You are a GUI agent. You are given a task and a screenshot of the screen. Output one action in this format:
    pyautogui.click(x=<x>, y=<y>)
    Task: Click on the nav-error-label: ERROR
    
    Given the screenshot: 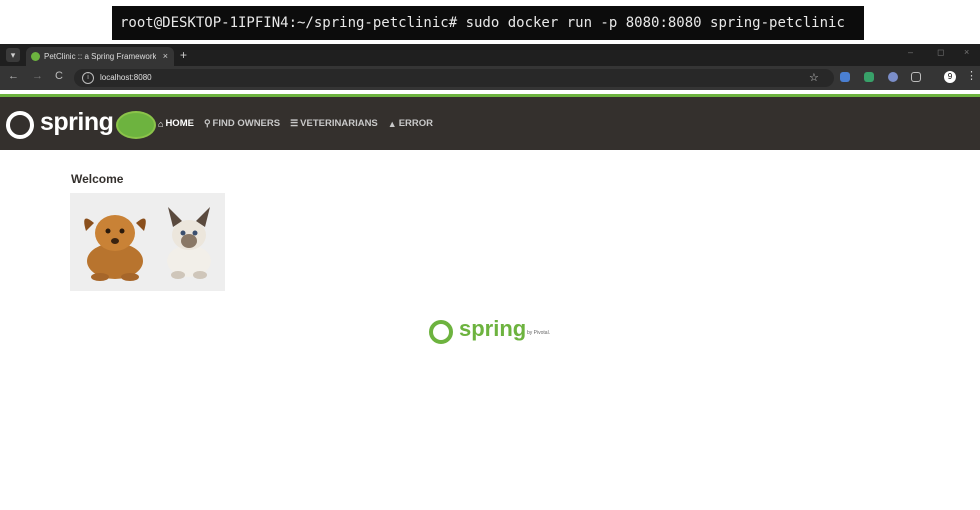 What is the action you would take?
    pyautogui.click(x=415, y=123)
    